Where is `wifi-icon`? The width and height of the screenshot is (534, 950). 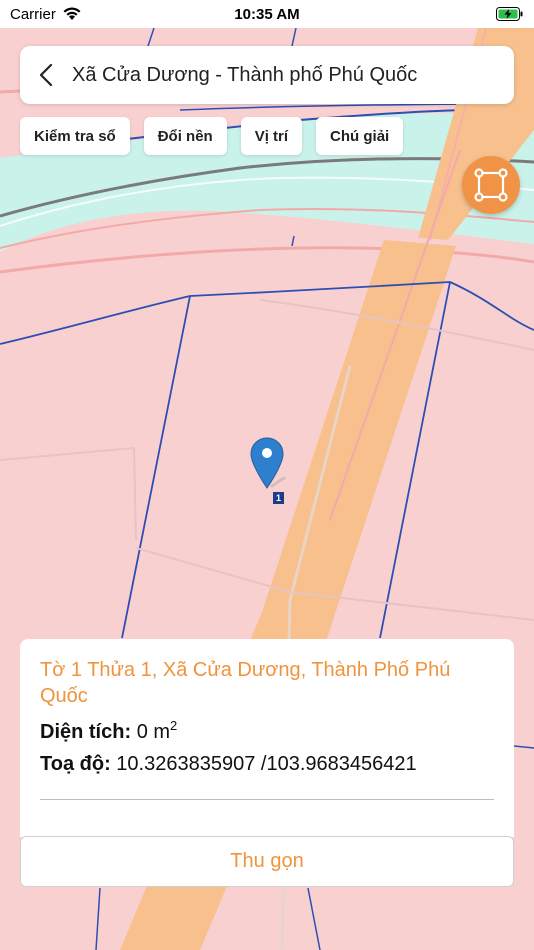 wifi-icon is located at coordinates (72, 13).